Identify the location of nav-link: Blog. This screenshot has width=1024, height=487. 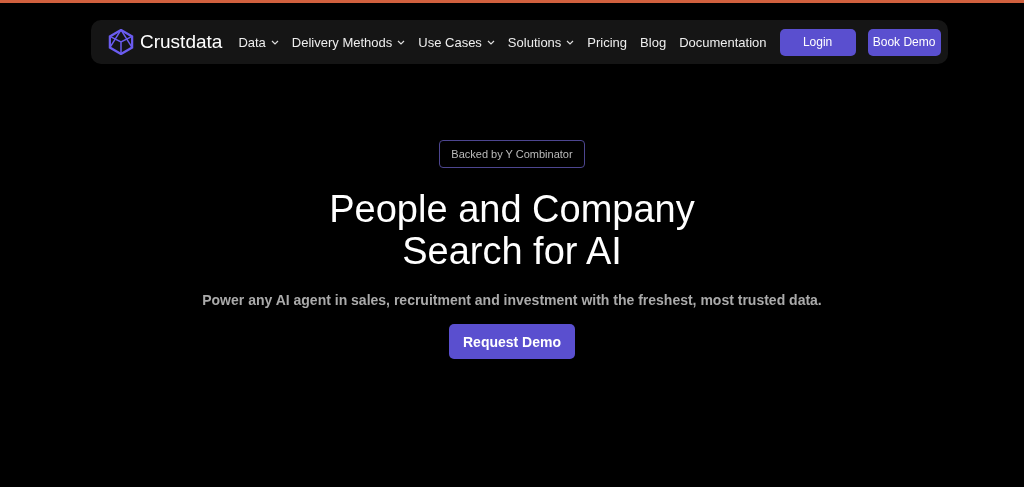
(653, 42).